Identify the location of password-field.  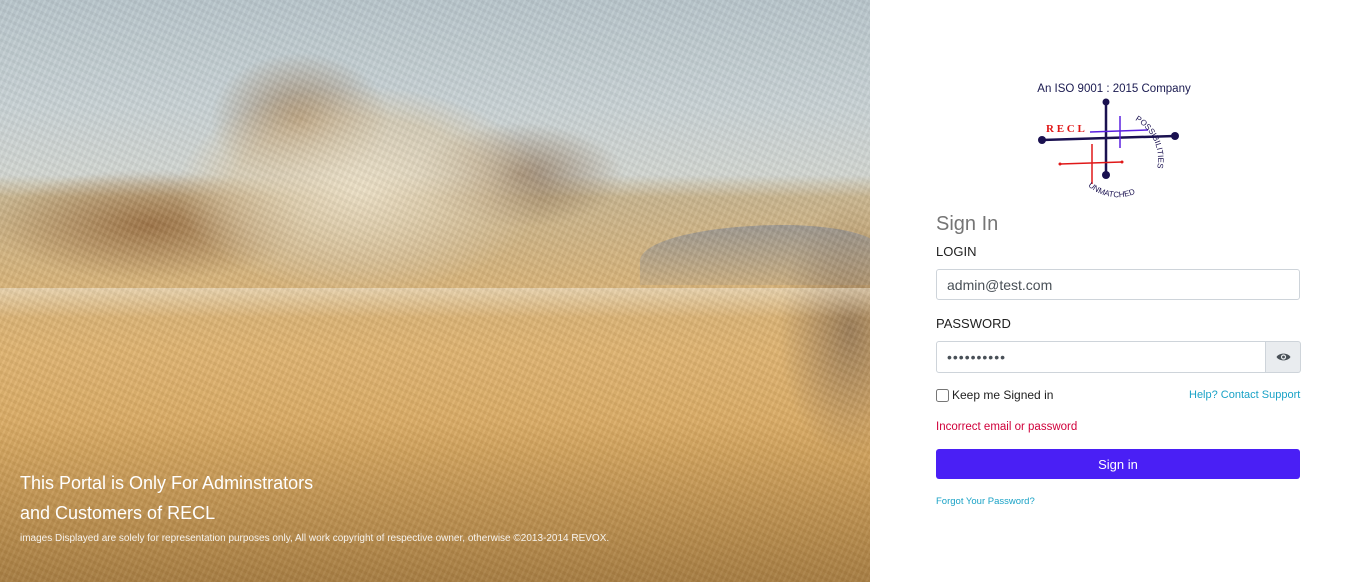
(1101, 357).